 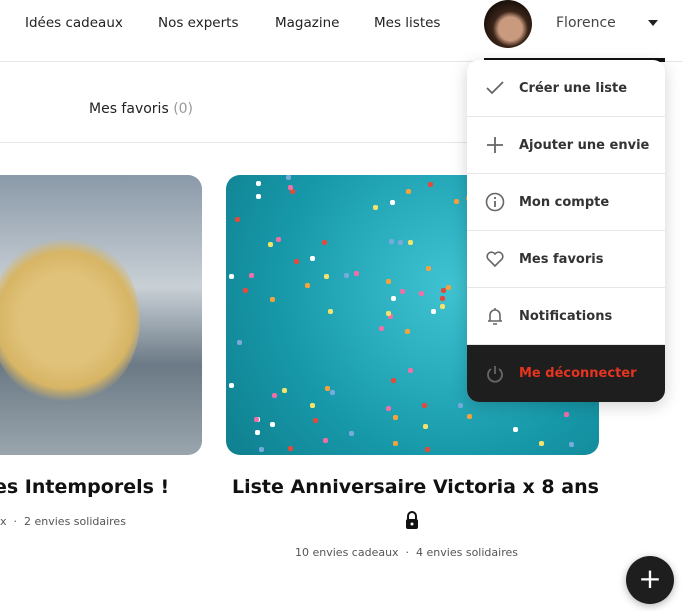 I want to click on tab-mes-favoris: Mes favoris (0), so click(x=141, y=109).